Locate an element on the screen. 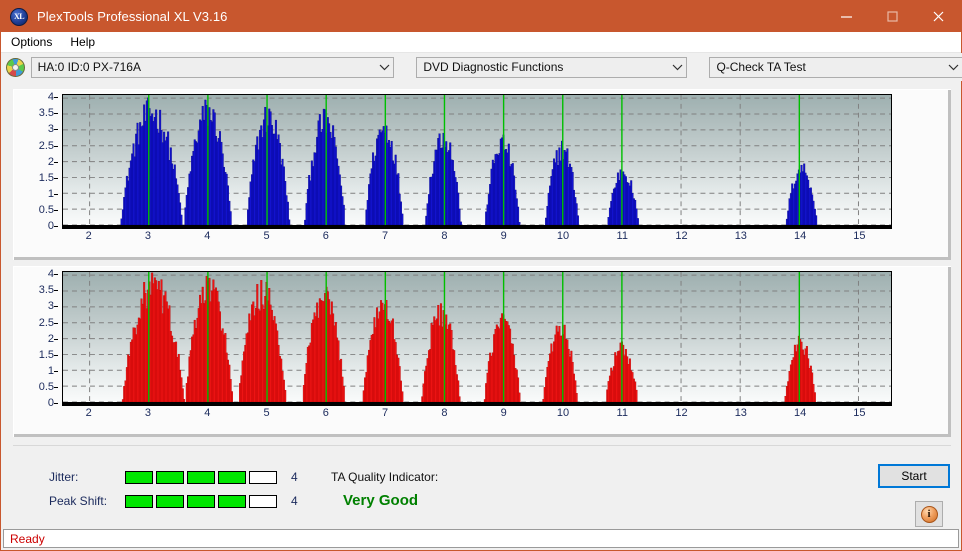 Image resolution: width=962 pixels, height=551 pixels. maximize-icon is located at coordinates (892, 16).